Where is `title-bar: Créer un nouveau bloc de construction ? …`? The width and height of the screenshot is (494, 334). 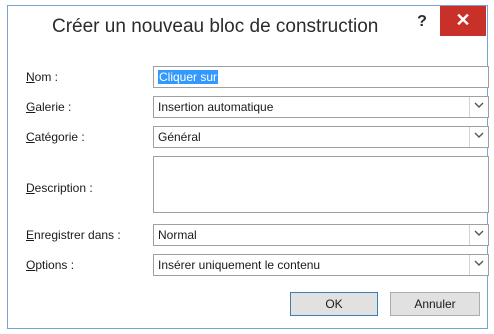
title-bar: Créer un nouveau bloc de construction ? … is located at coordinates (247, 26).